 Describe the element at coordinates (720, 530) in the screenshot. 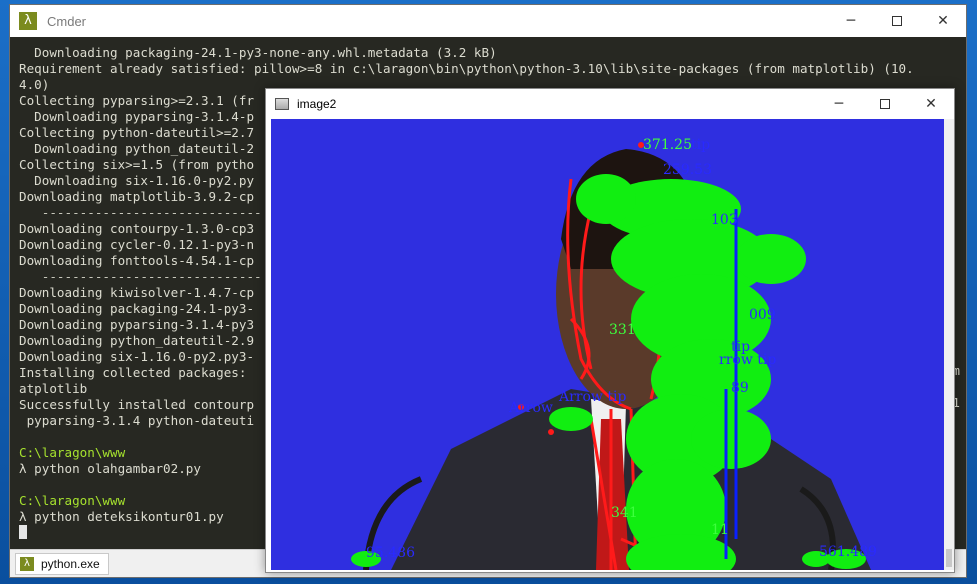

I see `contour-label: 11` at that location.